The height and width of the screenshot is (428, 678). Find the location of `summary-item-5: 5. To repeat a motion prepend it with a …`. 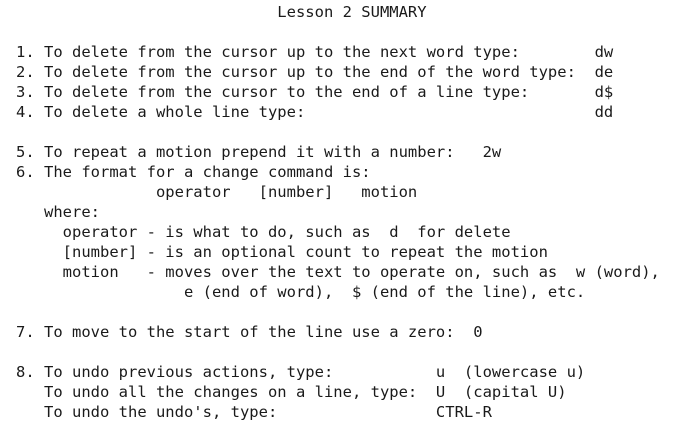

summary-item-5: 5. To repeat a motion prepend it with a … is located at coordinates (259, 152).